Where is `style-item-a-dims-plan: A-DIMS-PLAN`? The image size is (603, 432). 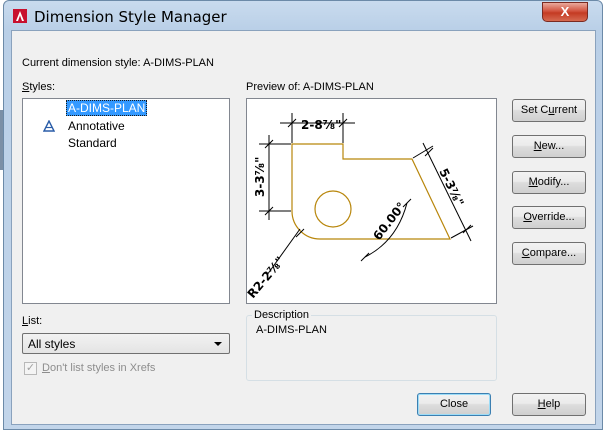 style-item-a-dims-plan: A-DIMS-PLAN is located at coordinates (123, 108).